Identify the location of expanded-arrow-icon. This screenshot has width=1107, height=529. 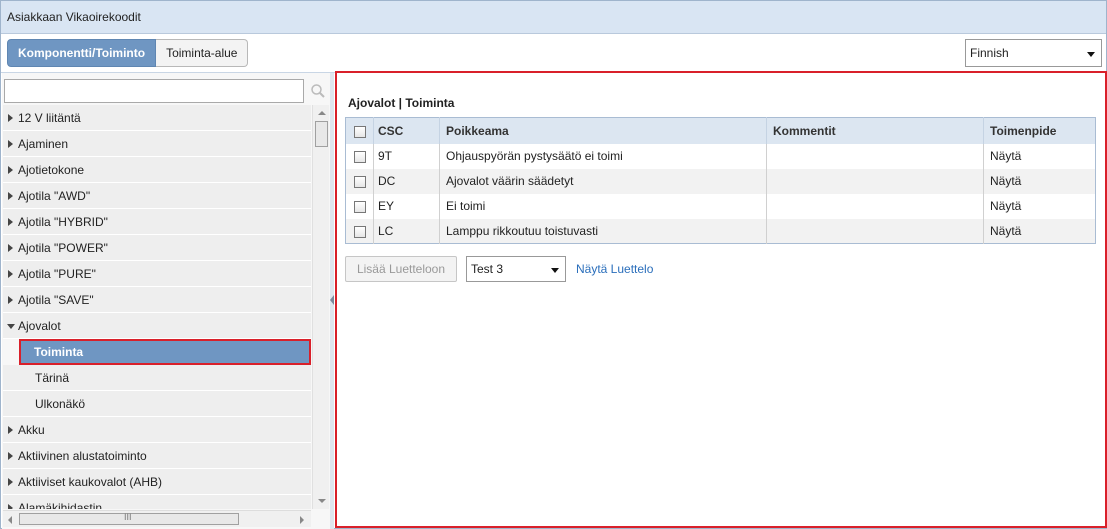
(11, 326).